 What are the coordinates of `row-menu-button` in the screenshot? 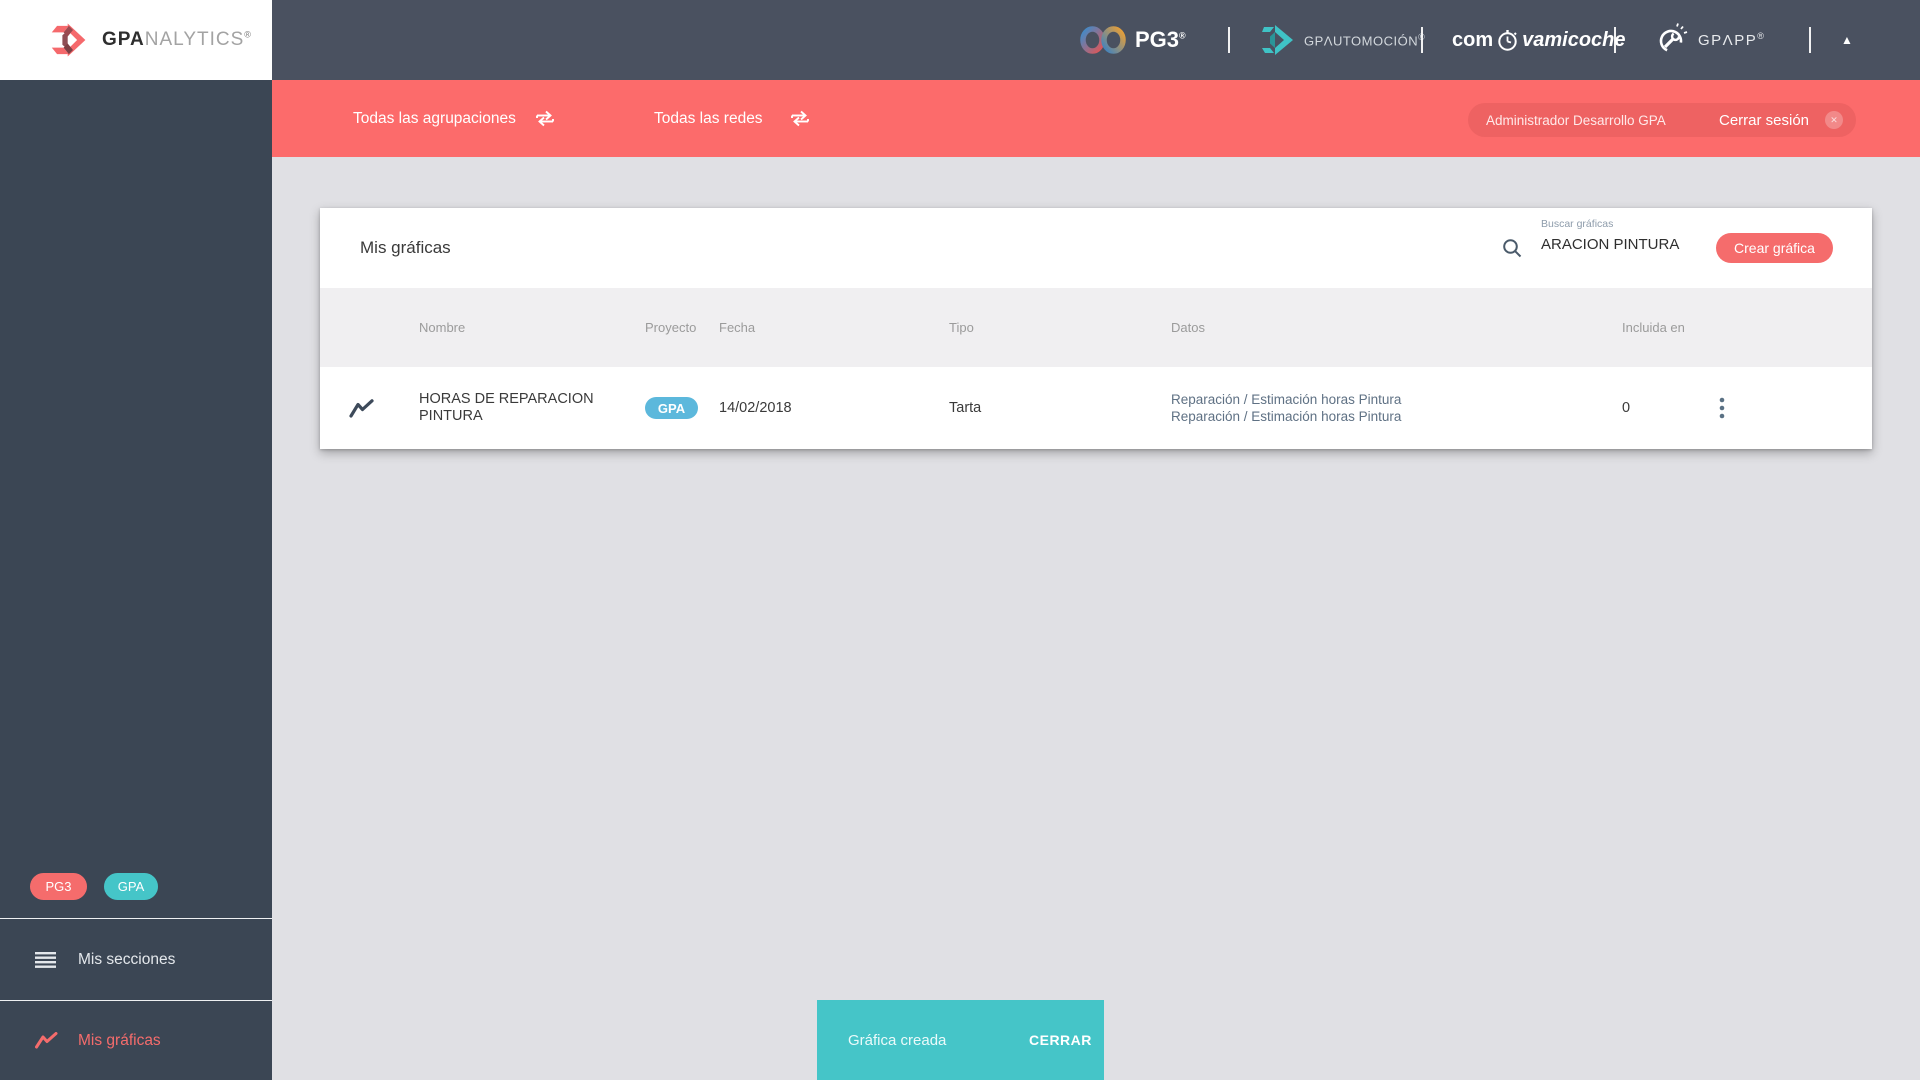 It's located at (1722, 408).